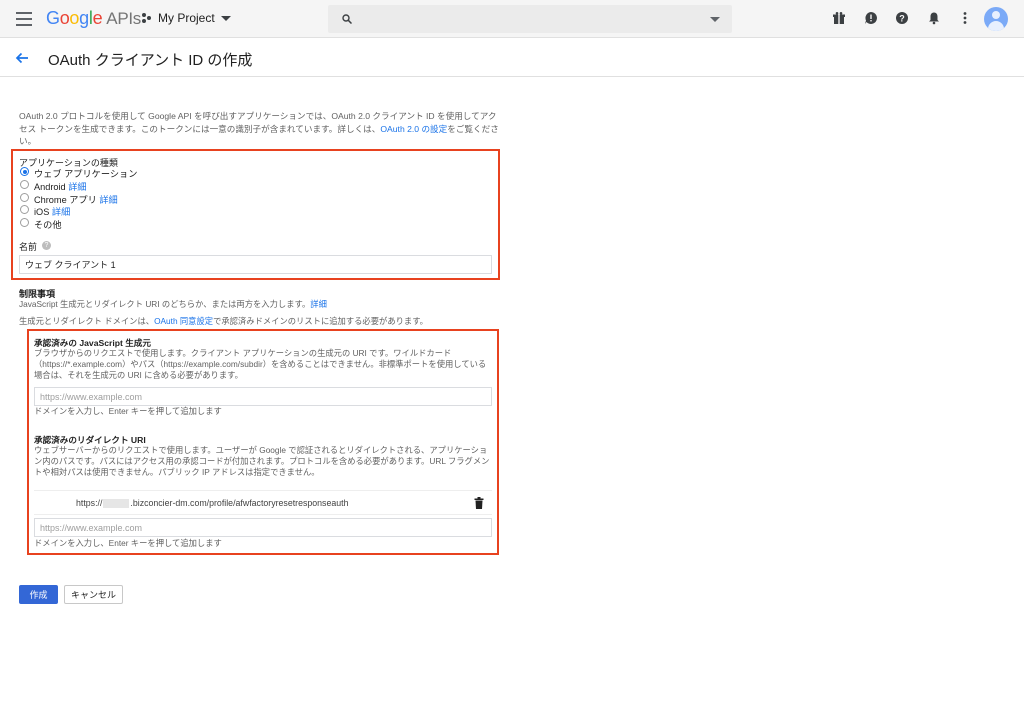 The image size is (1024, 709). What do you see at coordinates (46, 245) in the screenshot?
I see `help-circle-icon: ?` at bounding box center [46, 245].